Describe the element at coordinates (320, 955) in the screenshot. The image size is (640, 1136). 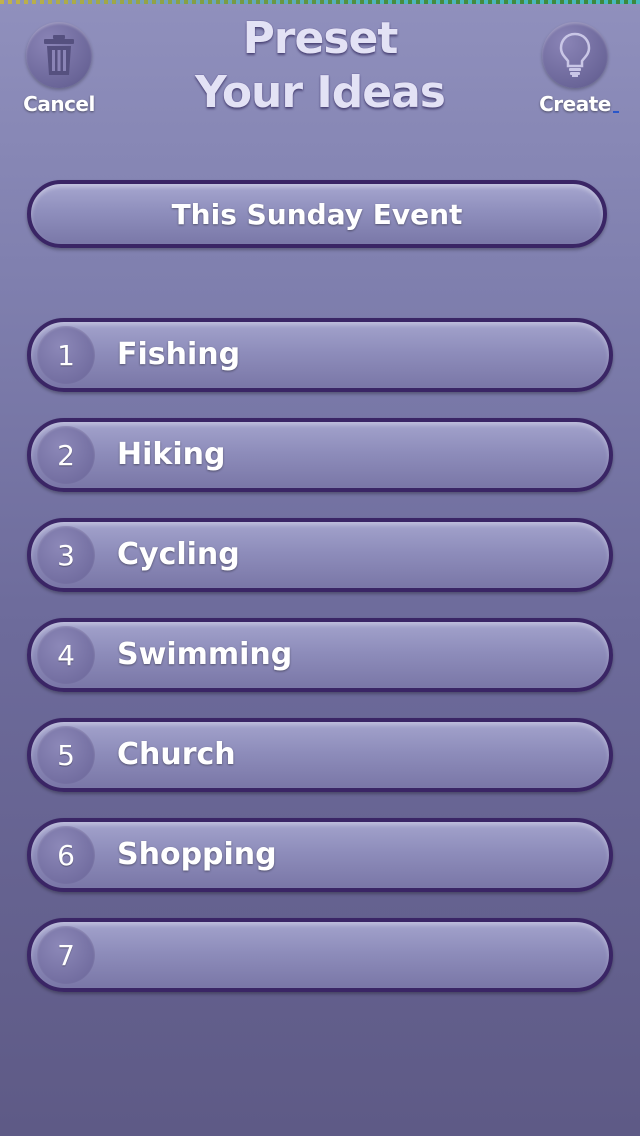
I see `list-item: 7` at that location.